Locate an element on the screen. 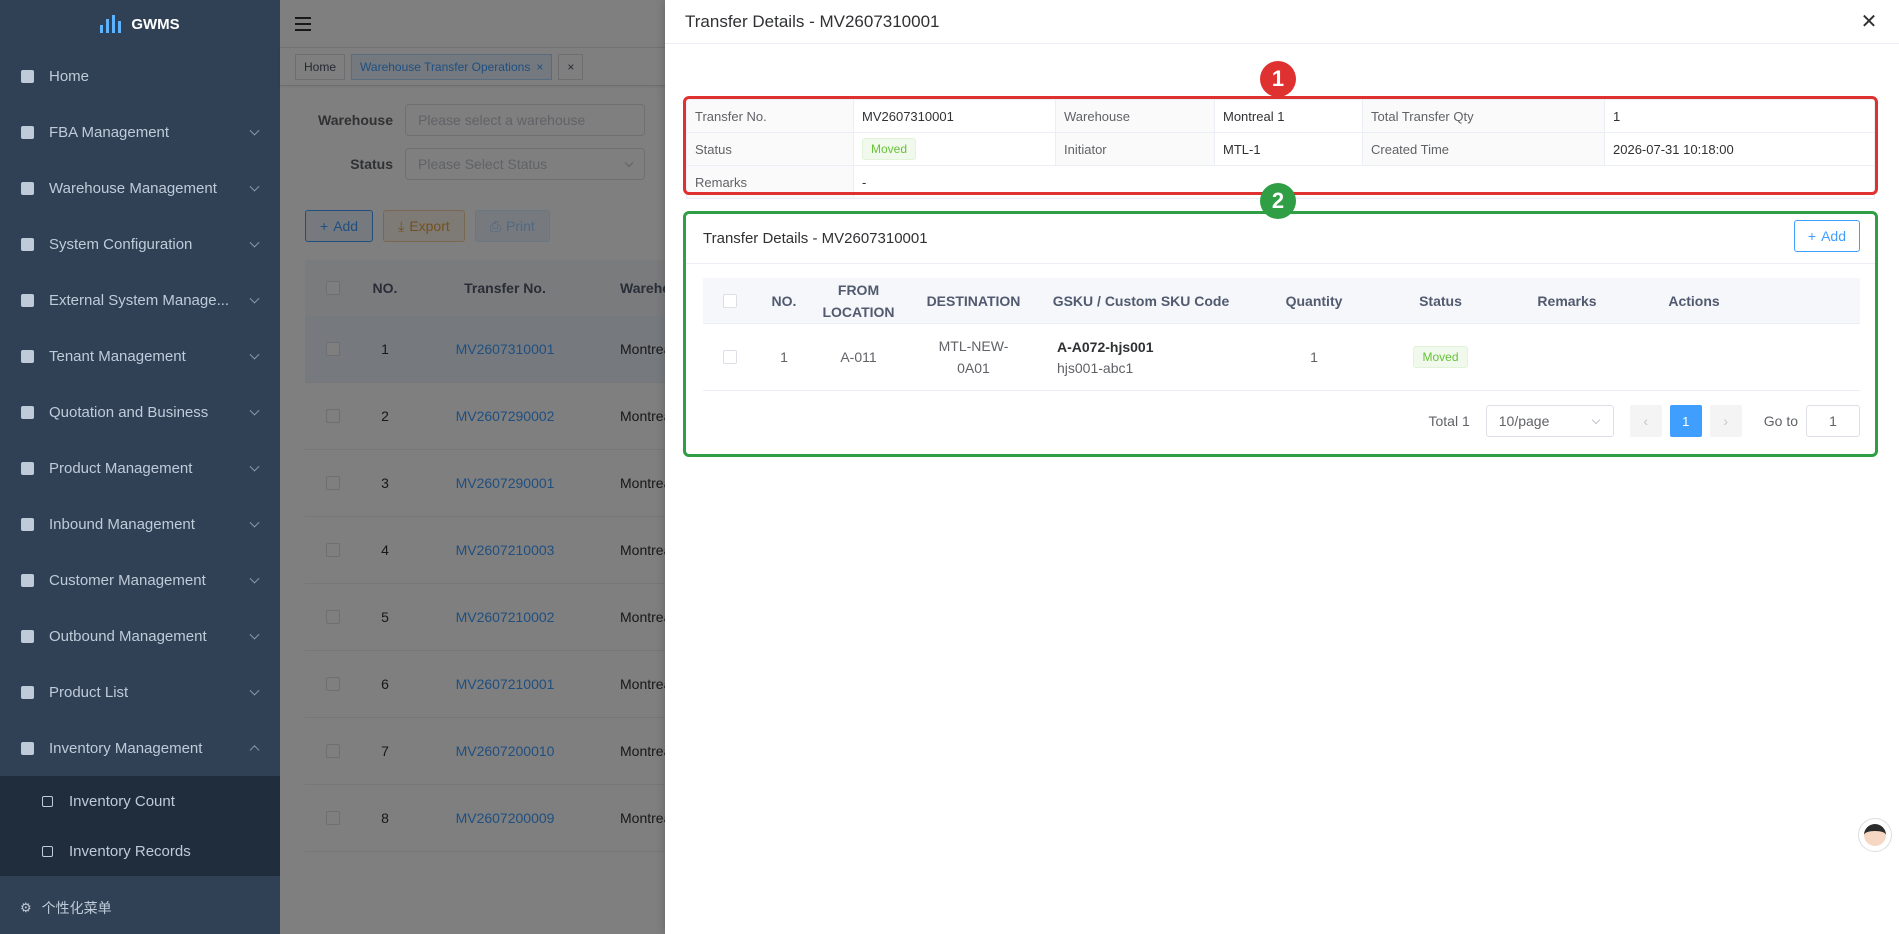 Image resolution: width=1899 pixels, height=934 pixels. sidebar-item-warehouse-management: Warehouse Management is located at coordinates (140, 188).